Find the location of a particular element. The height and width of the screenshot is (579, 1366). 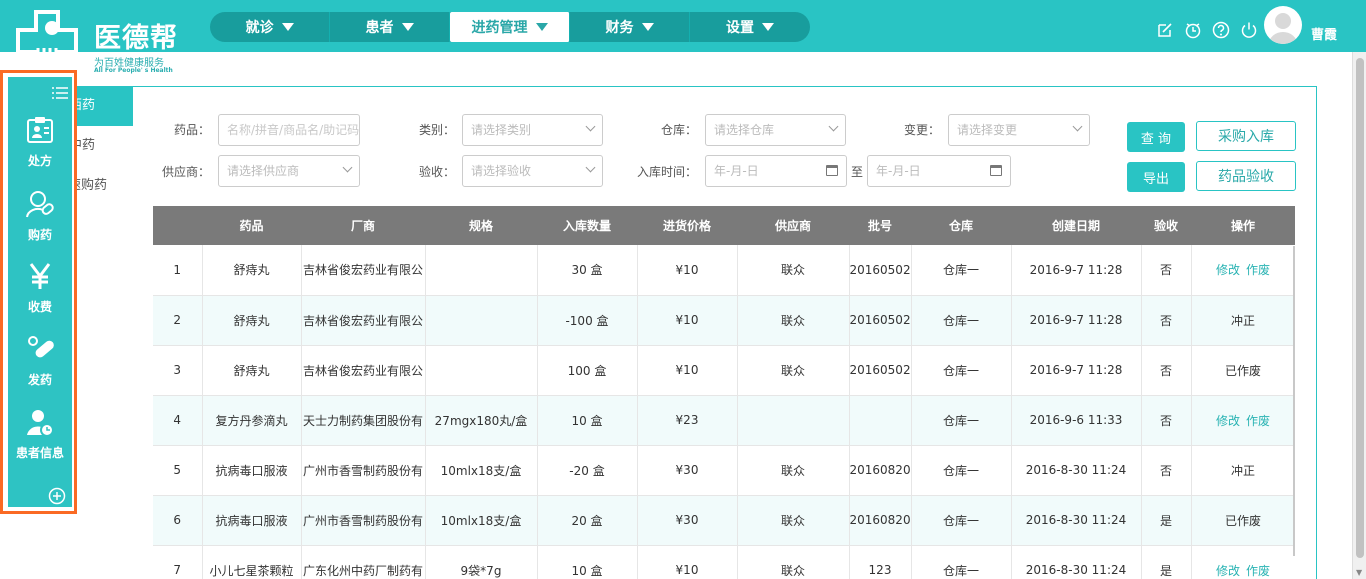

nav-item-4: 设置 is located at coordinates (750, 27).